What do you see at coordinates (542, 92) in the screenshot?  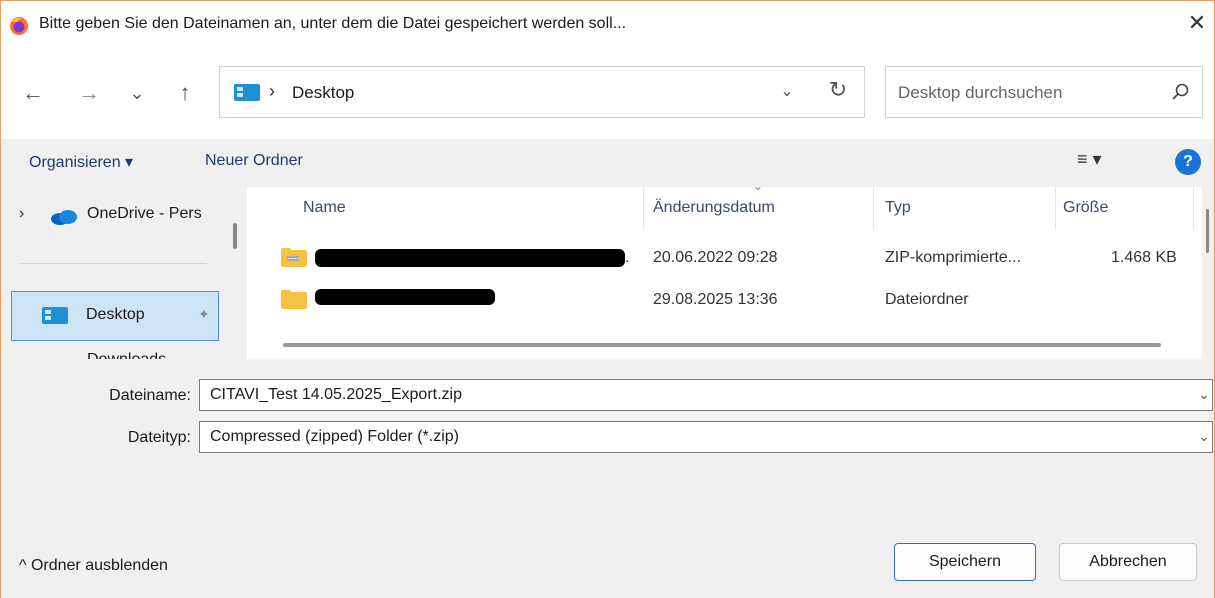 I see `address-bar: › Desktop ⌄ ↻` at bounding box center [542, 92].